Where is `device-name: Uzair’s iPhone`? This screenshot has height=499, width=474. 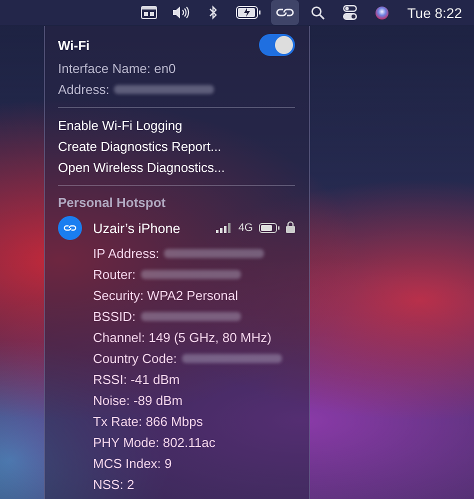 device-name: Uzair’s iPhone is located at coordinates (151, 228).